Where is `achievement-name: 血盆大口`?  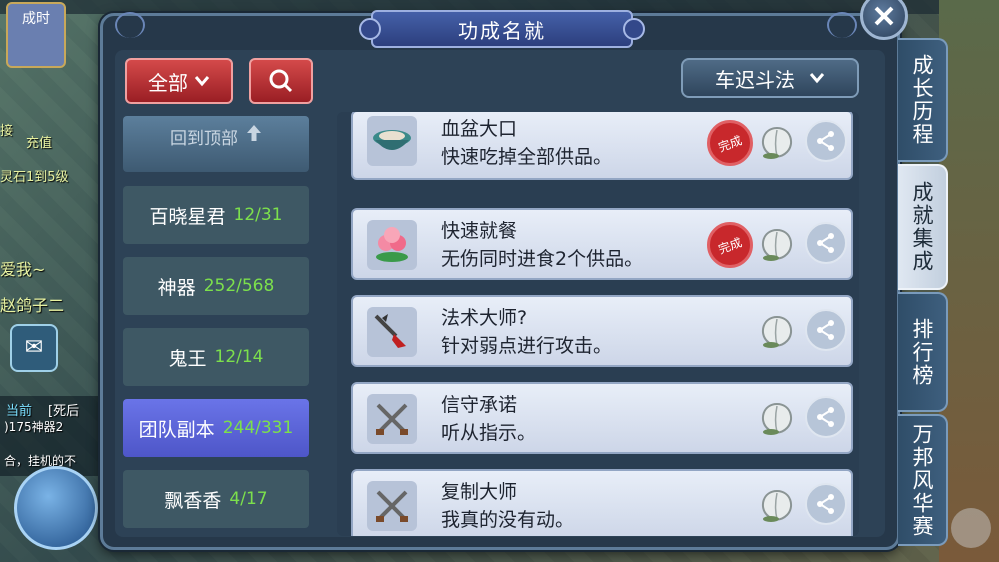 achievement-name: 血盆大口 is located at coordinates (479, 129).